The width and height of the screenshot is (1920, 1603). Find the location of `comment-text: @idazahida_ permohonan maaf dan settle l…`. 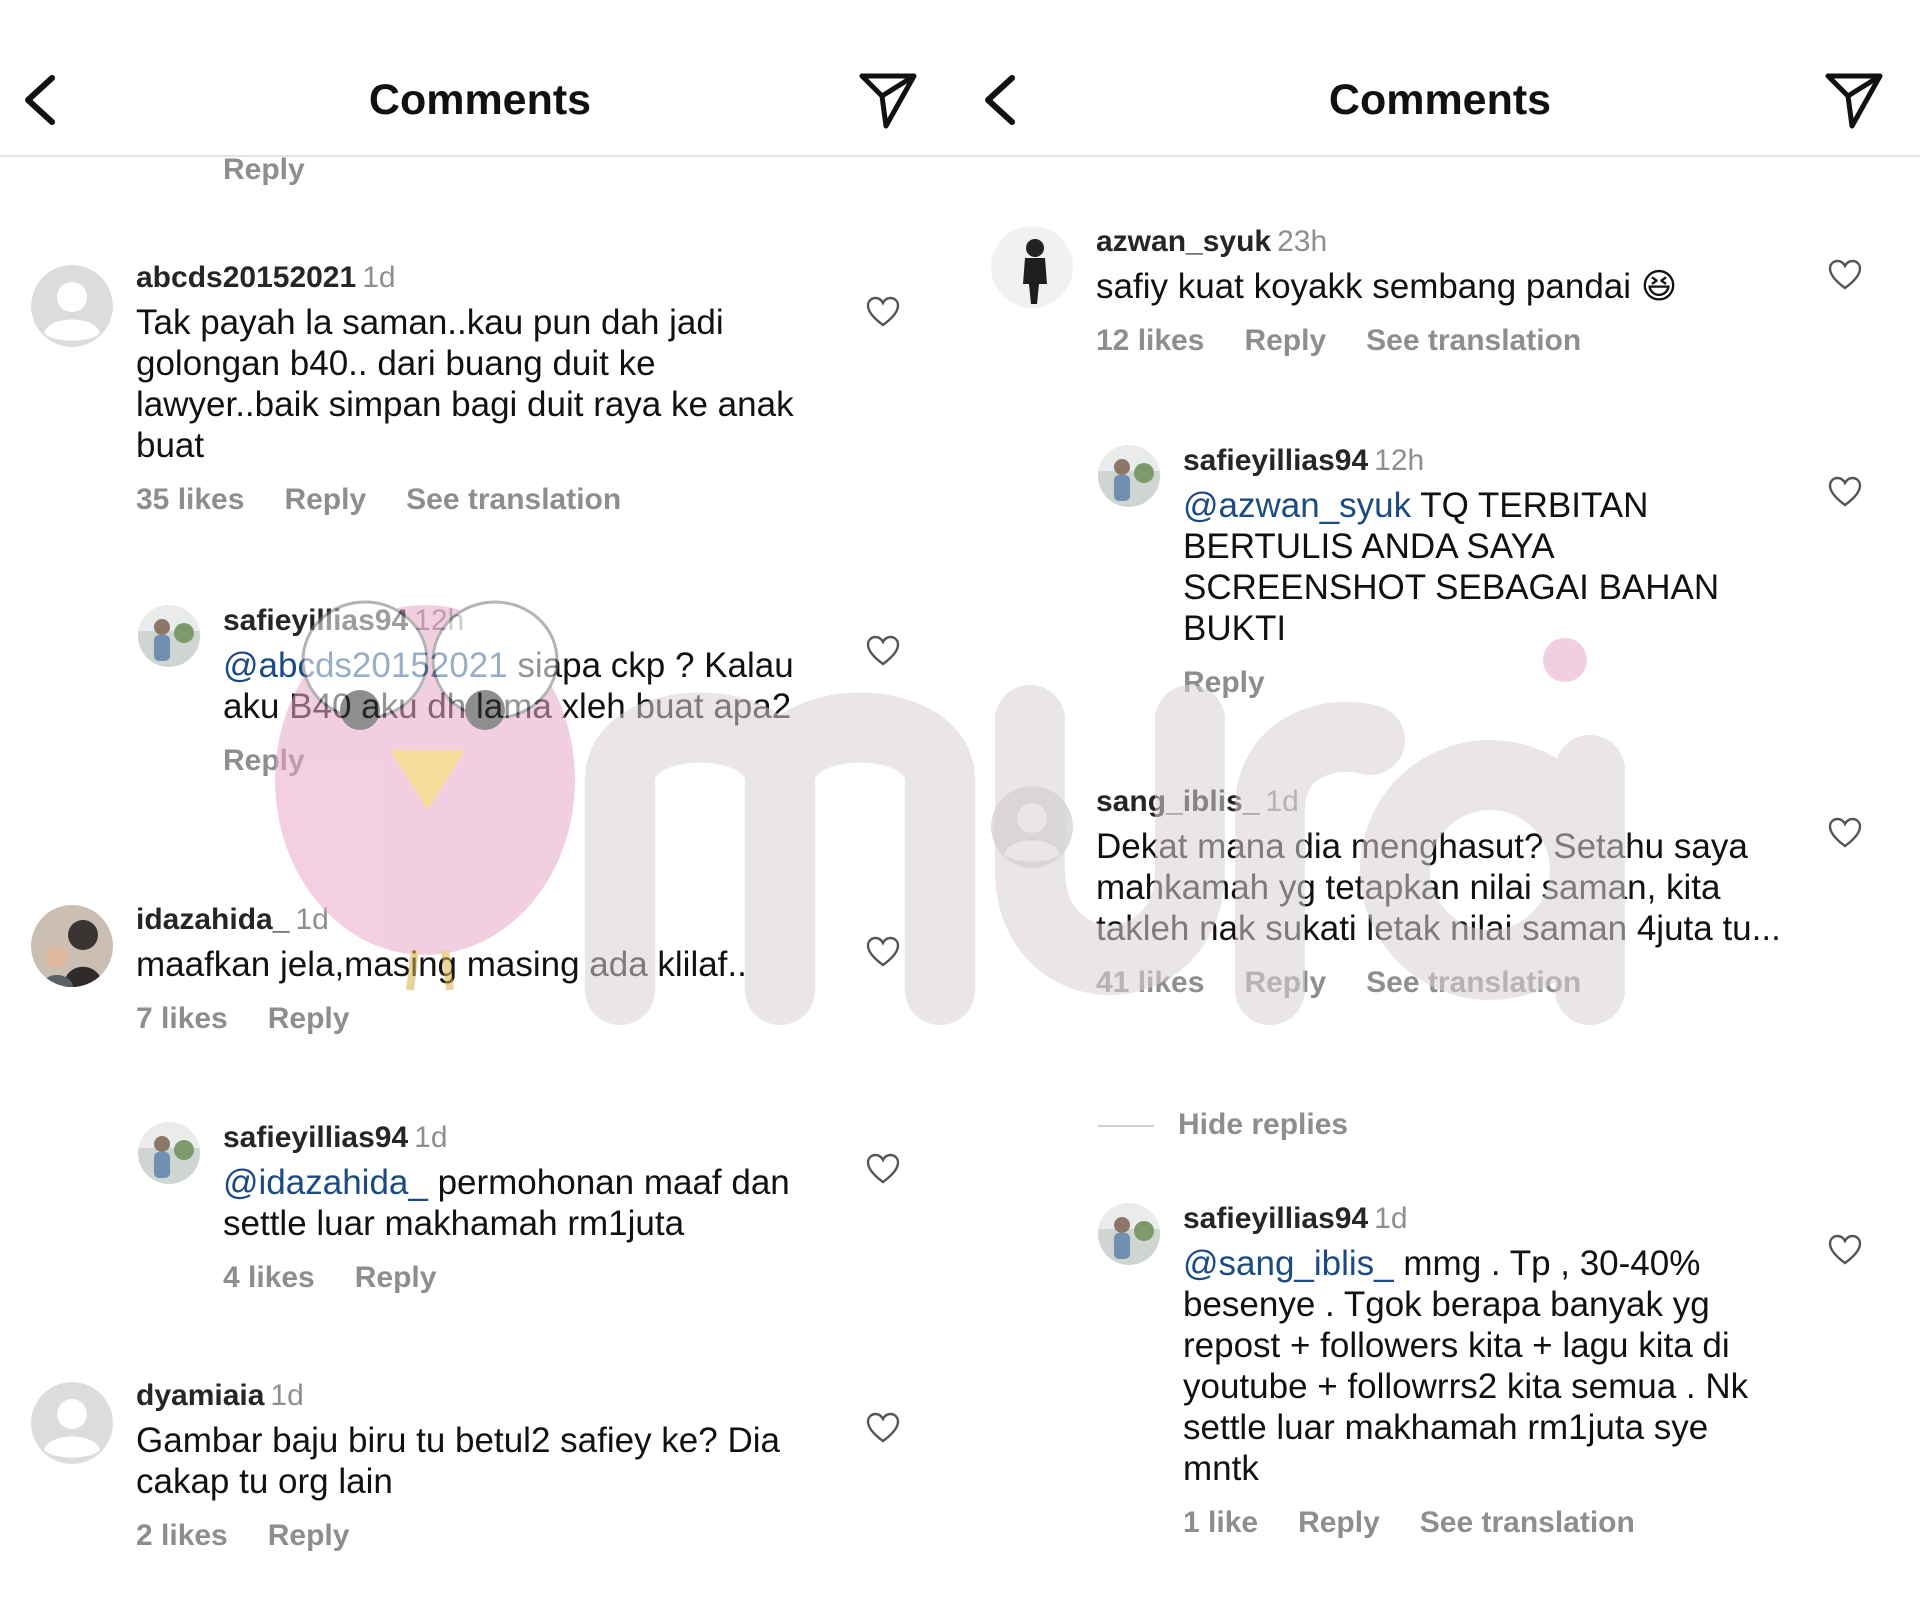

comment-text: @idazahida_ permohonan maaf dan settle l… is located at coordinates (506, 1203).